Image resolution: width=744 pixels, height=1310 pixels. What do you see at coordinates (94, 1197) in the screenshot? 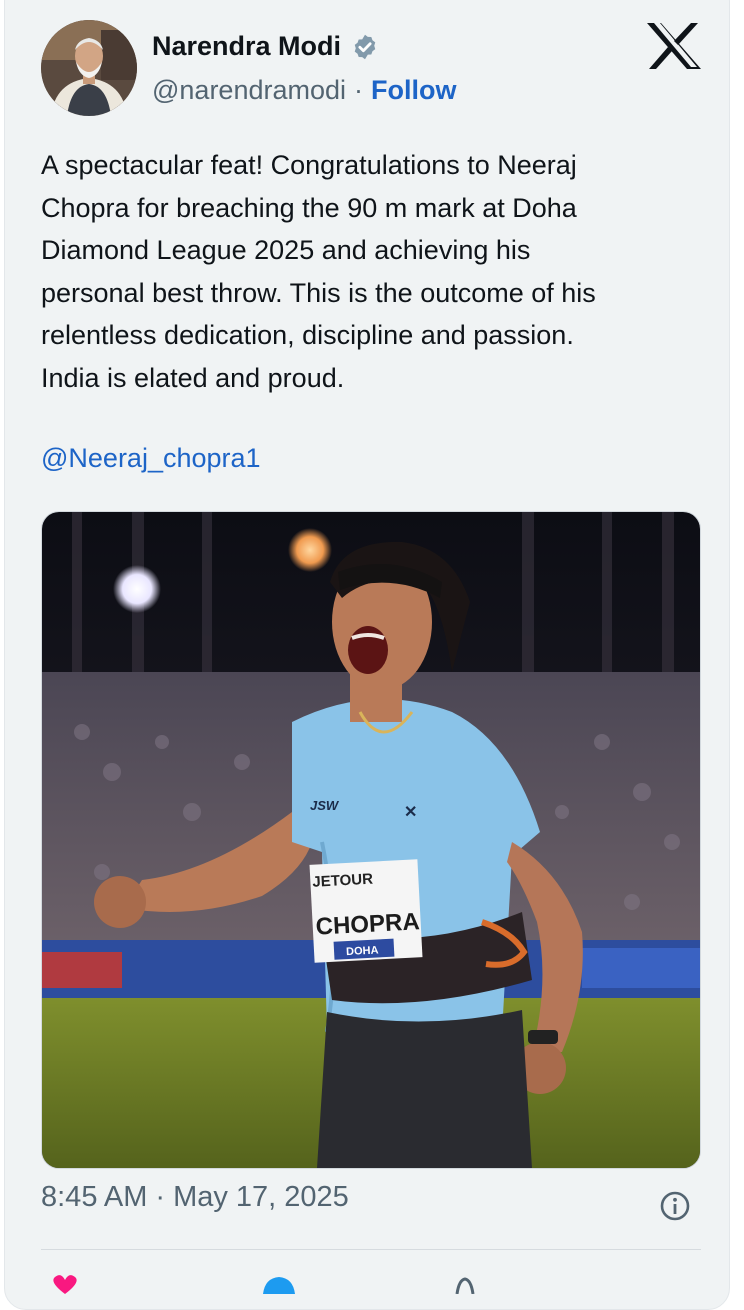
I see `tweet-time: 8:45 AM` at bounding box center [94, 1197].